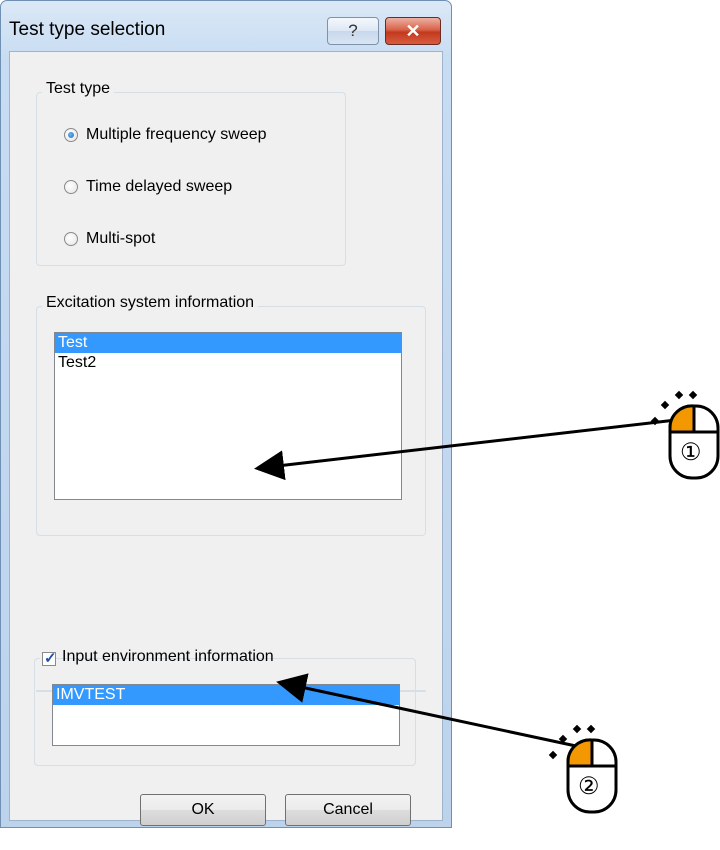 The image size is (720, 850). I want to click on arrow-to-input-env, so click(465, 449).